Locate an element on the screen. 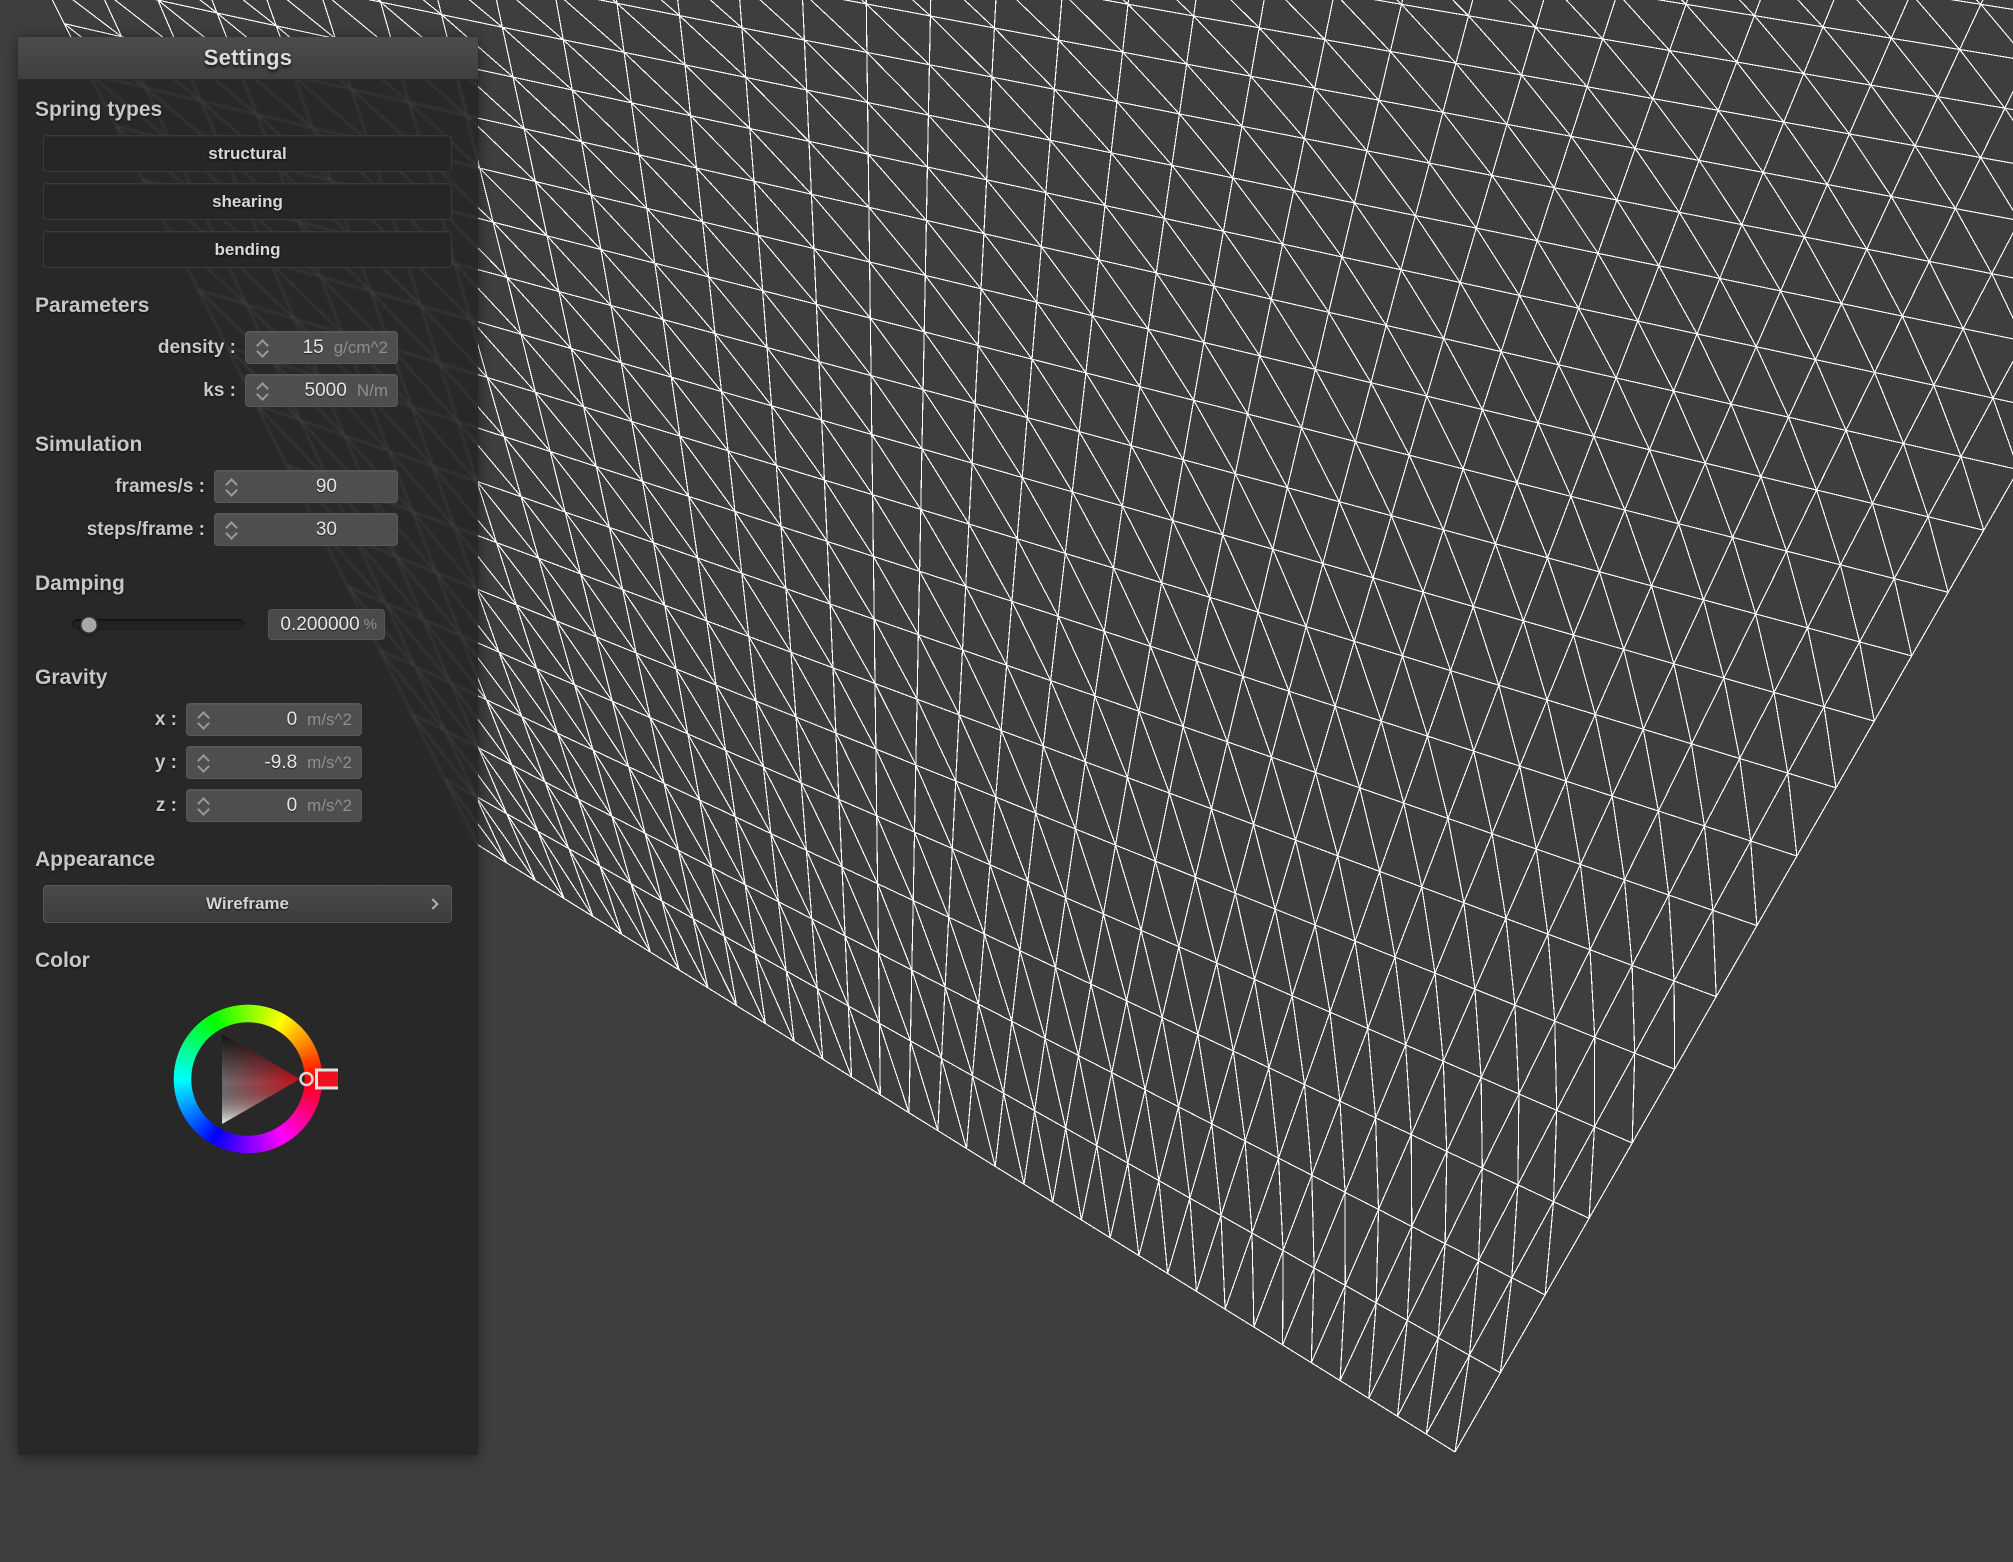 Image resolution: width=2013 pixels, height=1562 pixels. density-unit: g/cm^2 is located at coordinates (360, 347).